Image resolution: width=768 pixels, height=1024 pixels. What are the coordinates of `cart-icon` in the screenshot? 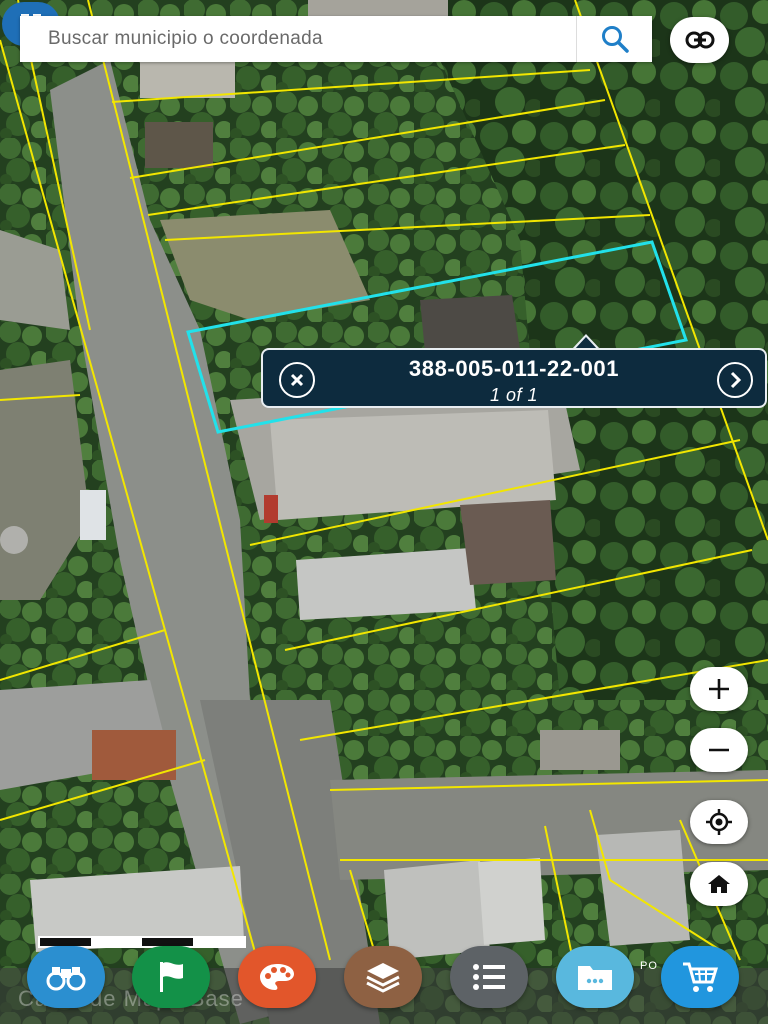 It's located at (701, 977).